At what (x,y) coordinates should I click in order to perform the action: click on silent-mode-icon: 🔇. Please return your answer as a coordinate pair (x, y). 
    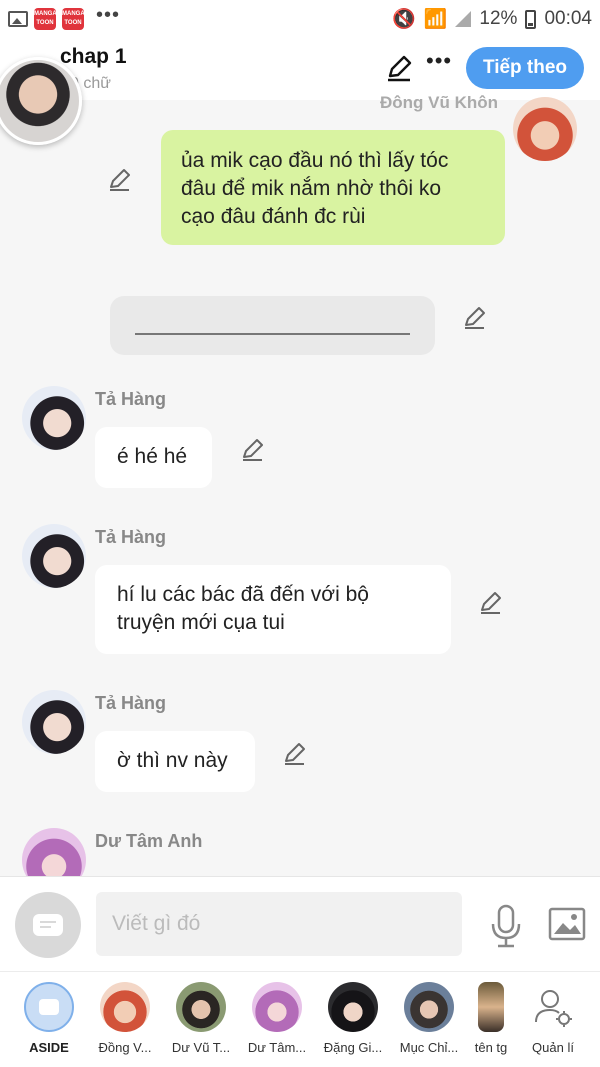
    Looking at the image, I should click on (404, 19).